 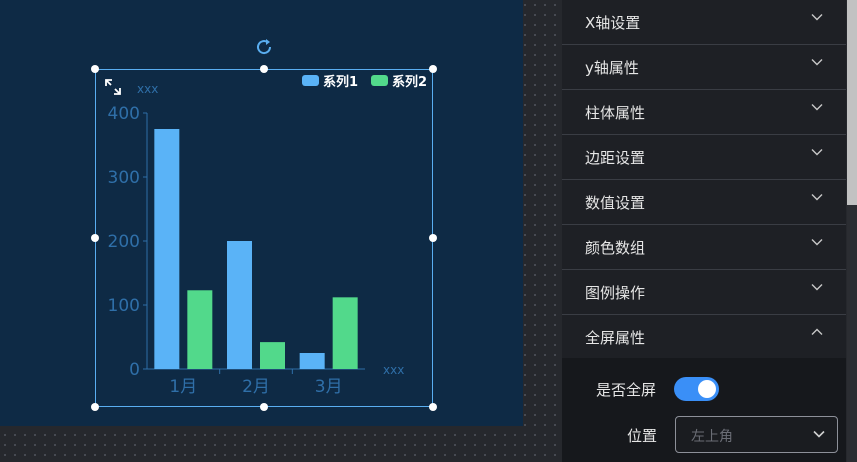 What do you see at coordinates (124, 242) in the screenshot?
I see `y-tick-label: 200` at bounding box center [124, 242].